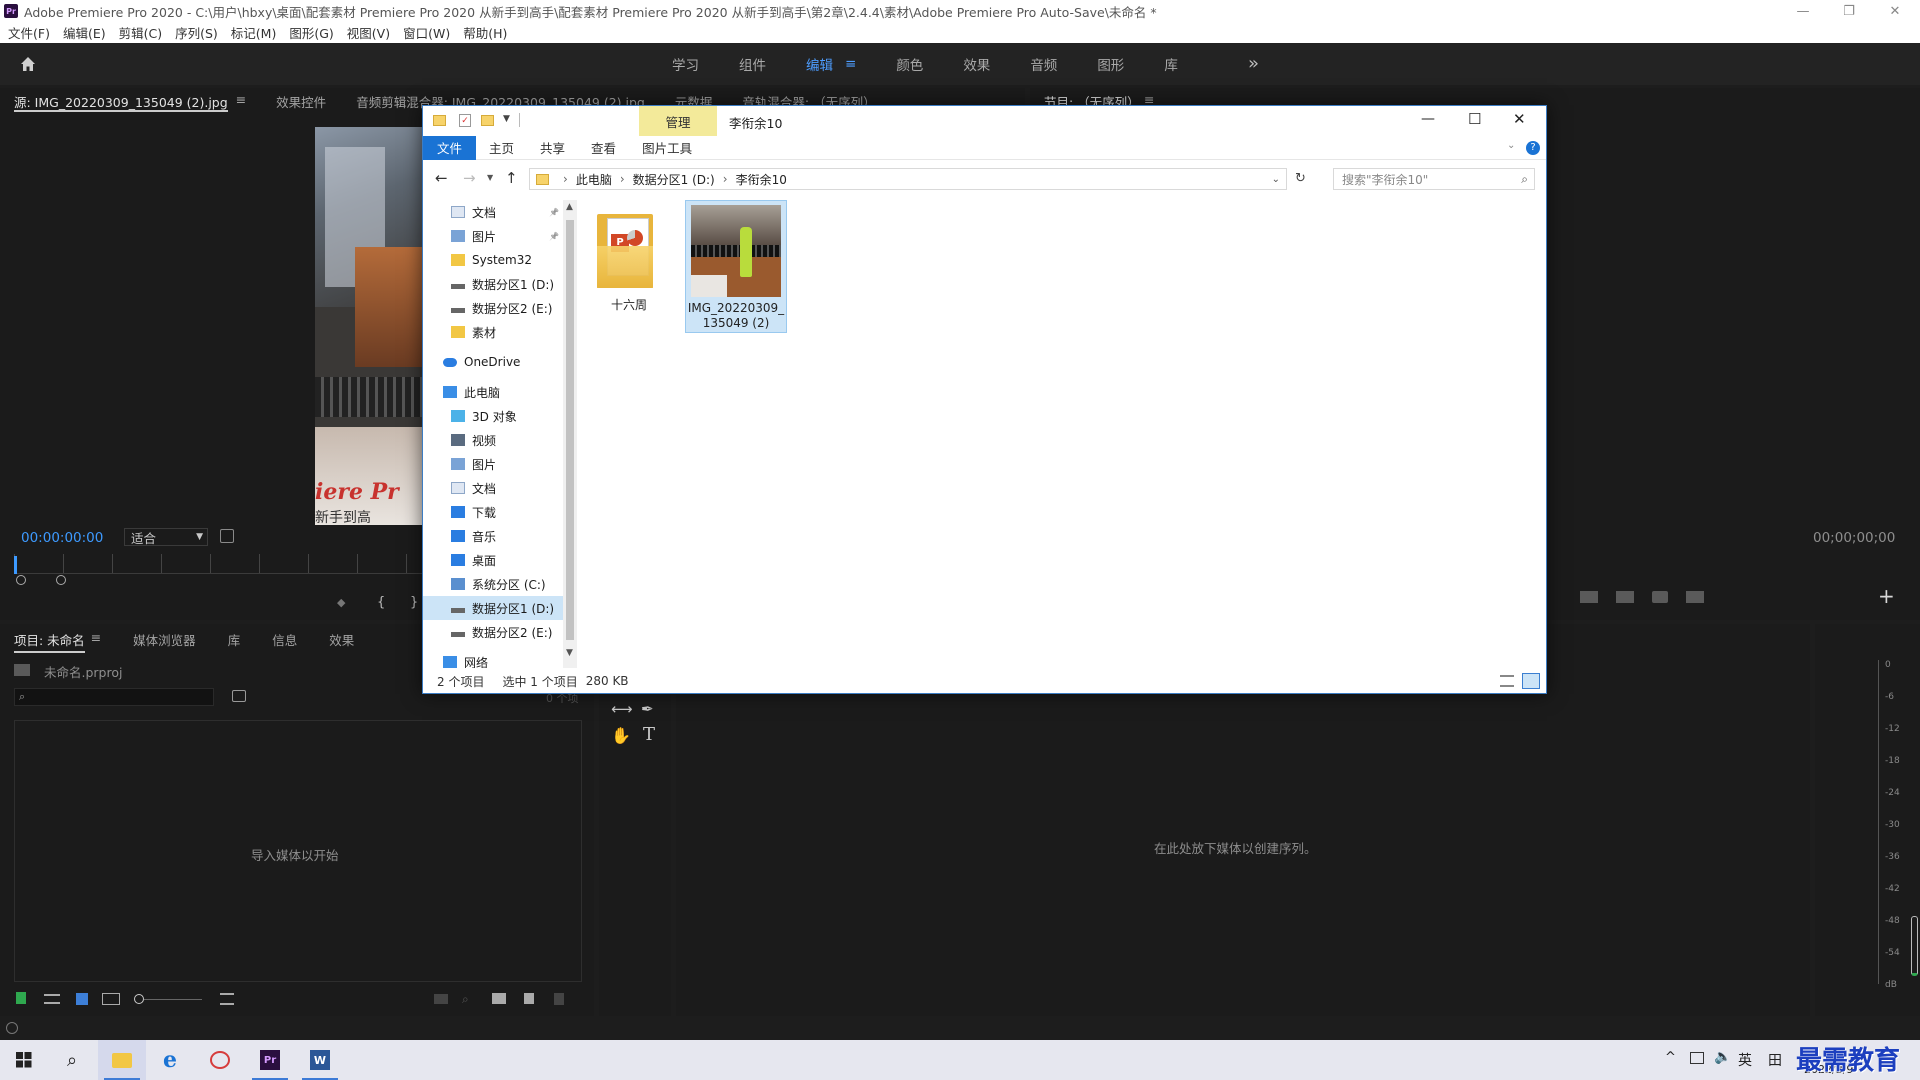  Describe the element at coordinates (1276, 179) in the screenshot. I see `chevron-down-icon: ⌄` at that location.